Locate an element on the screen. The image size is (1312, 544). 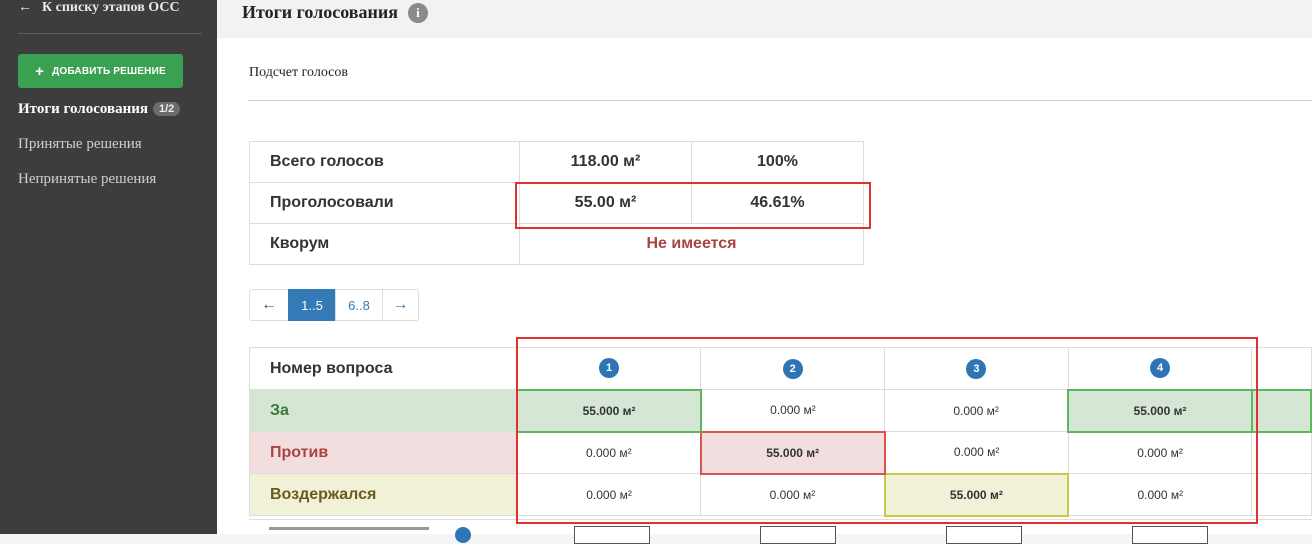
voted-area: 55.00 м² is located at coordinates (605, 203).